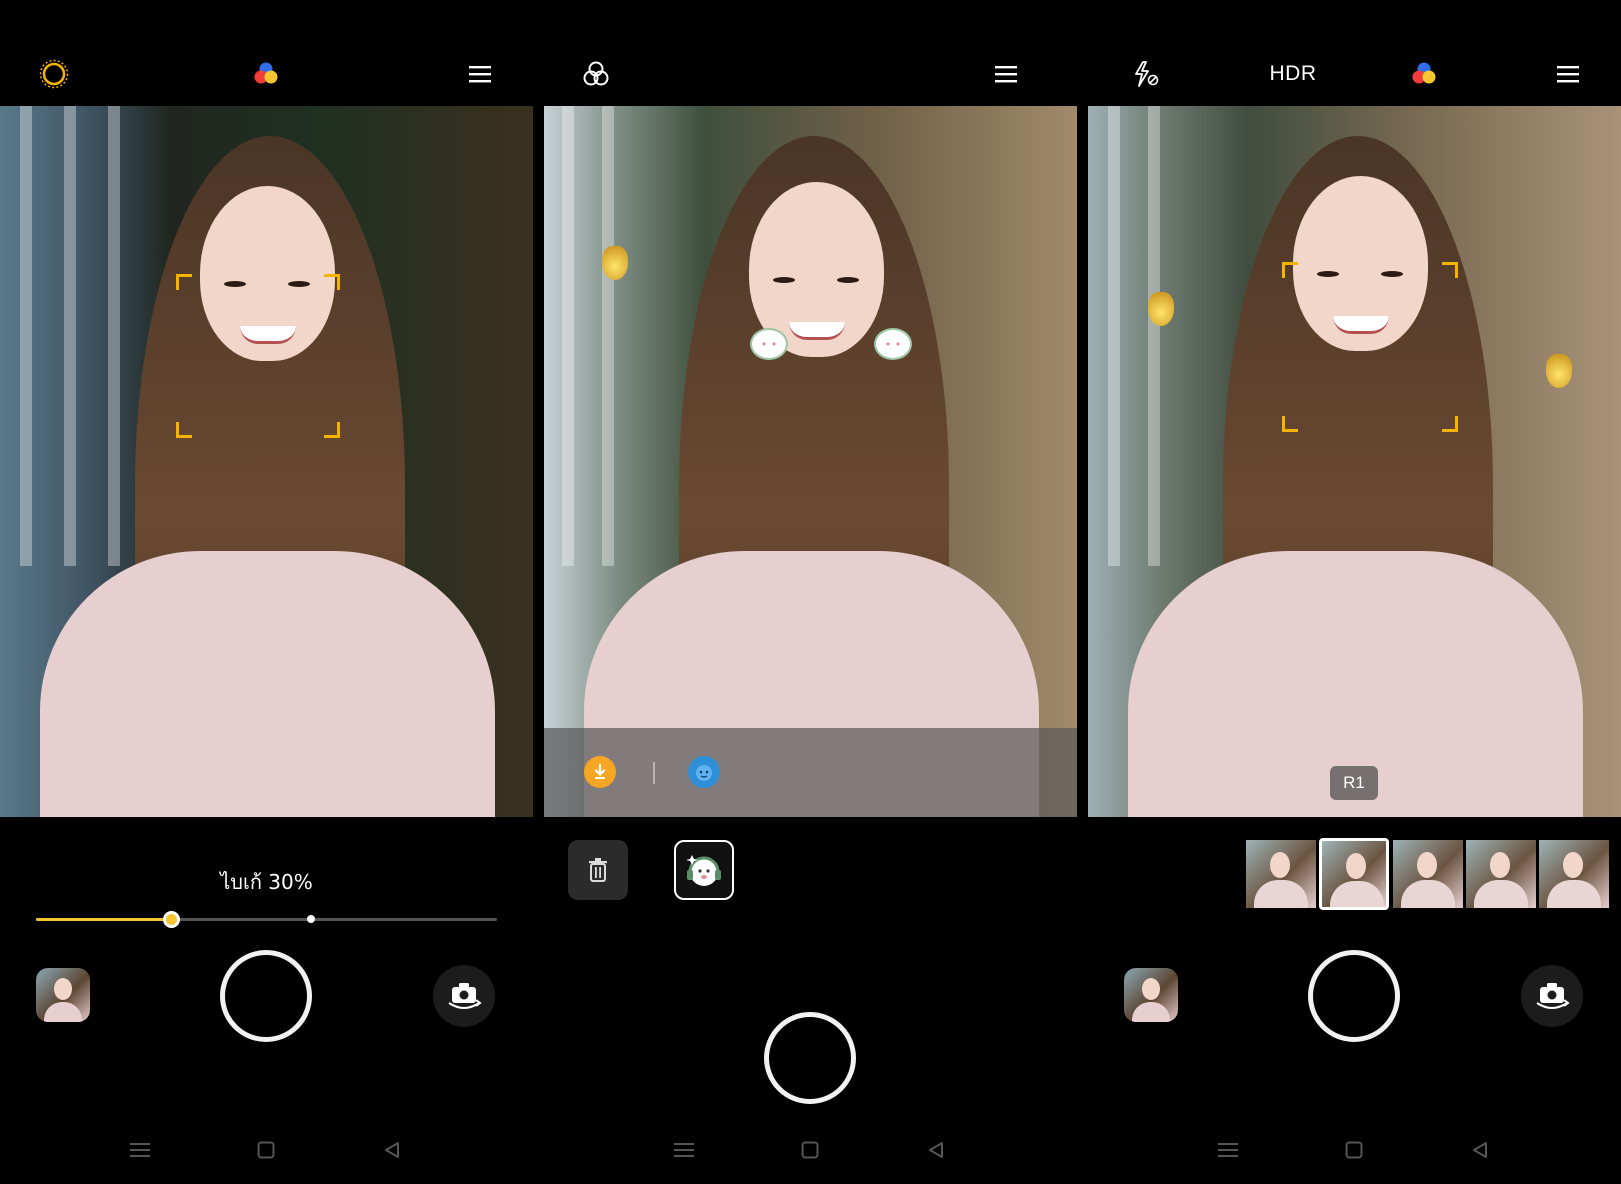 This screenshot has width=1621, height=1184. I want to click on beauty-slider-default-mark, so click(311, 919).